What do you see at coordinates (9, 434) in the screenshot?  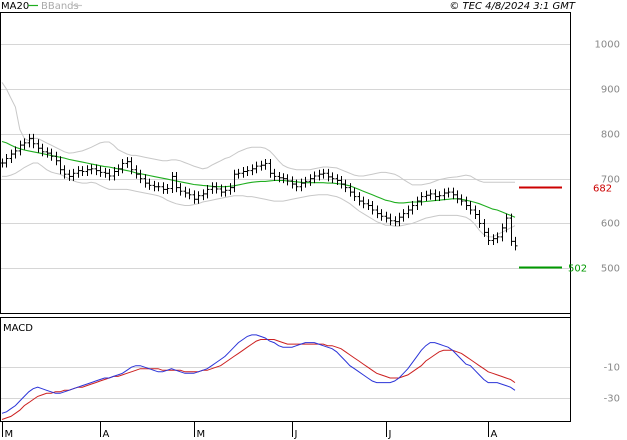 I see `month-label: M` at bounding box center [9, 434].